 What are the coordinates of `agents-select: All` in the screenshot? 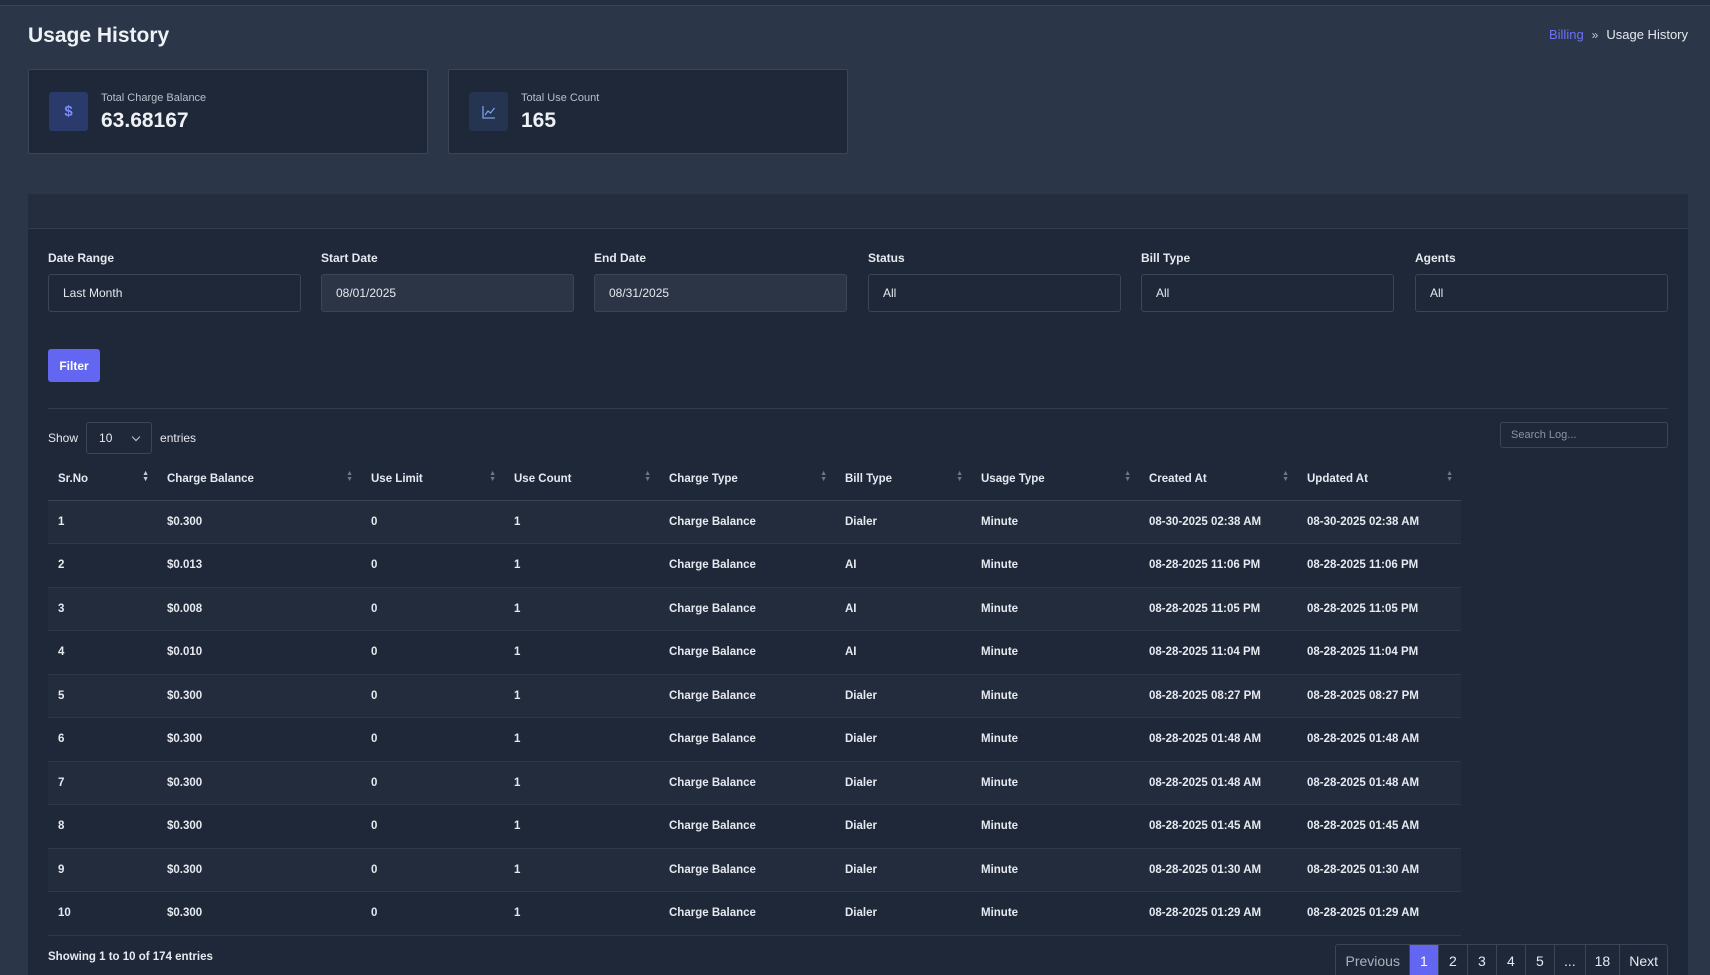 It's located at (1541, 293).